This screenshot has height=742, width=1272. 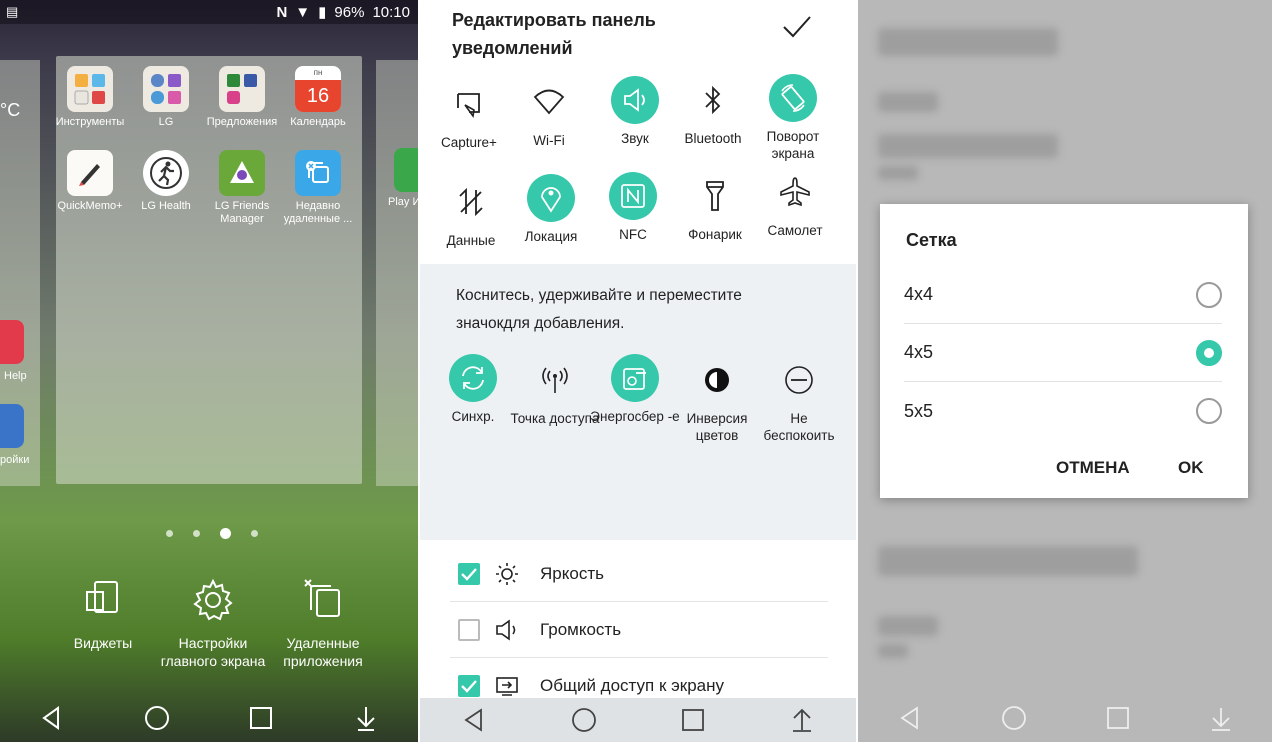 What do you see at coordinates (90, 173) in the screenshot?
I see `pen-icon` at bounding box center [90, 173].